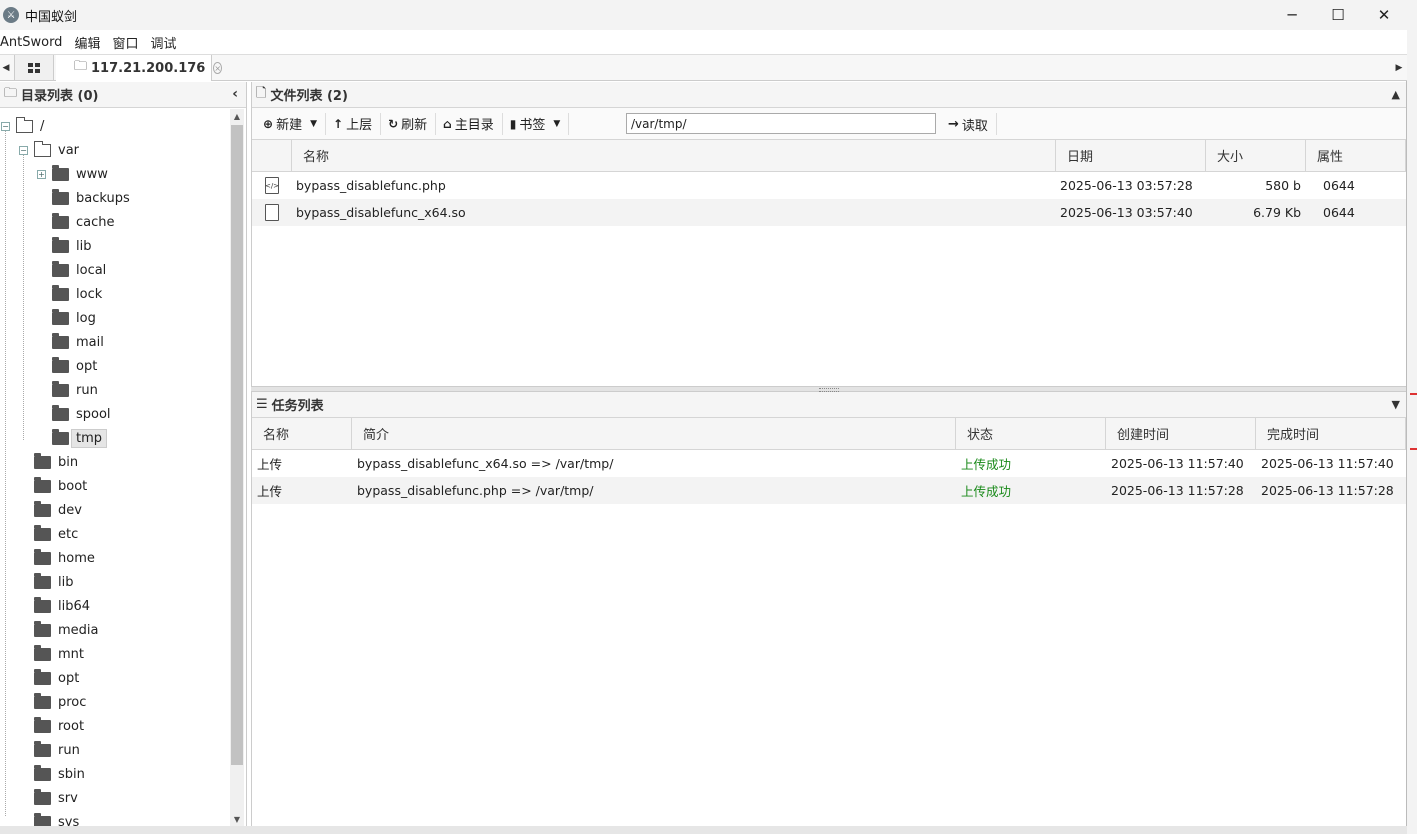 Image resolution: width=1417 pixels, height=834 pixels. What do you see at coordinates (674, 155) in the screenshot?
I see `column-header-name: 名称` at bounding box center [674, 155].